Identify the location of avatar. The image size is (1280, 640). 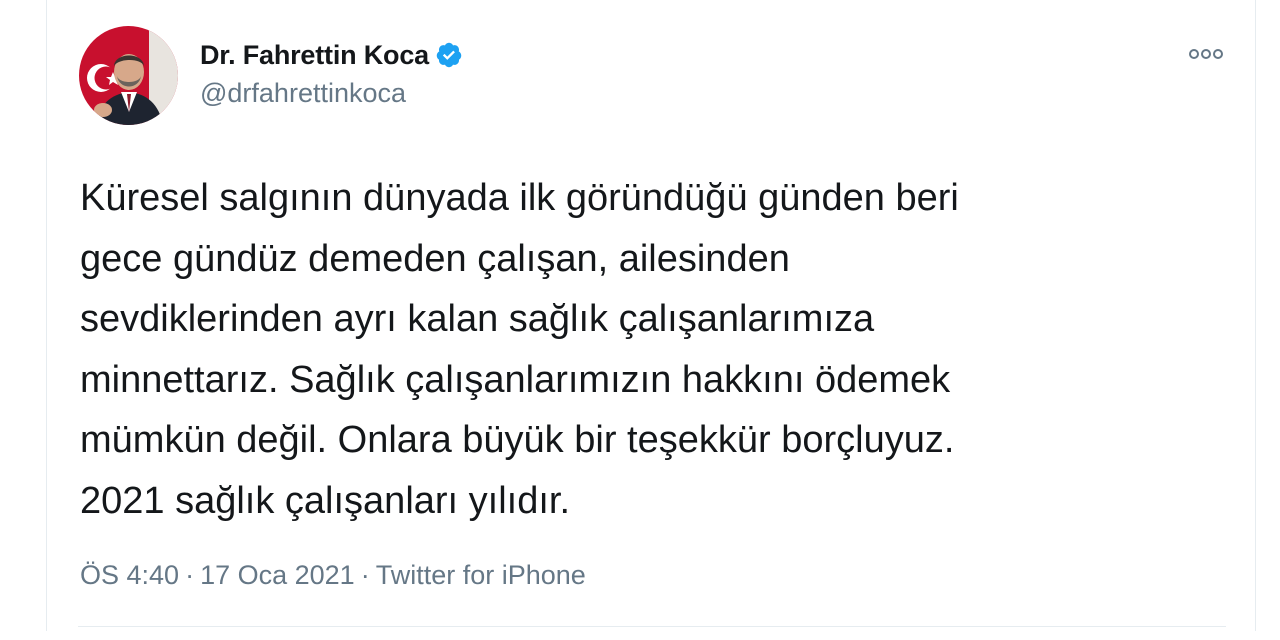
(128, 75).